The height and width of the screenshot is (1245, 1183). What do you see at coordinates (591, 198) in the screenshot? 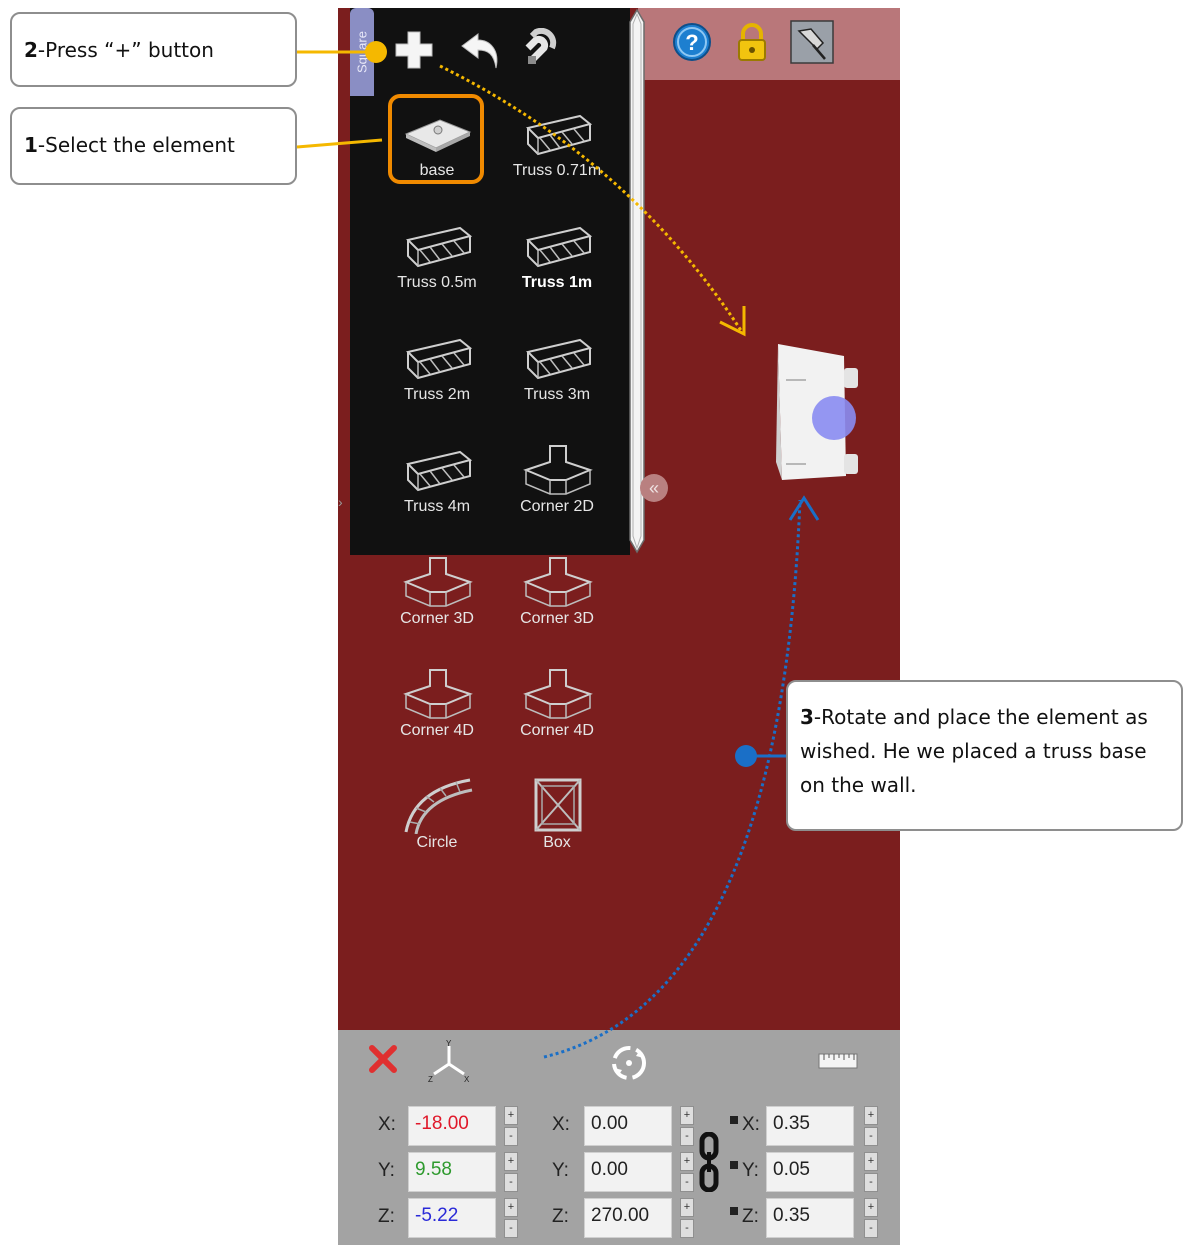
I see `step2-dotted-arrow` at bounding box center [591, 198].